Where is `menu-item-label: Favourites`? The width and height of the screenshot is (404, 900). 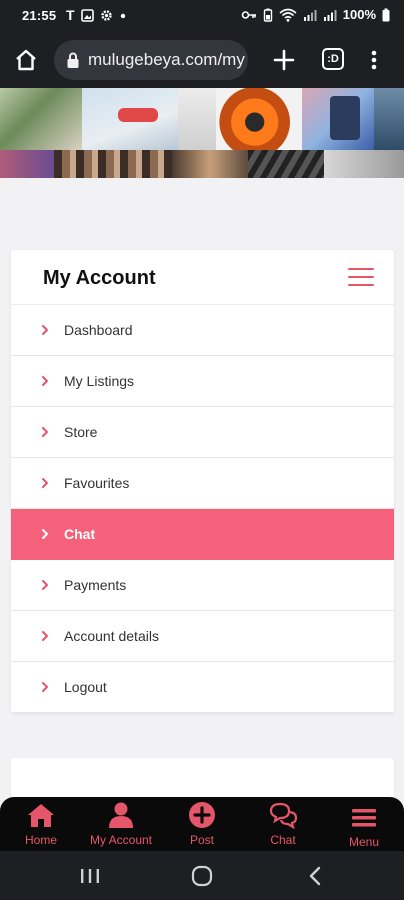
menu-item-label: Favourites is located at coordinates (97, 483).